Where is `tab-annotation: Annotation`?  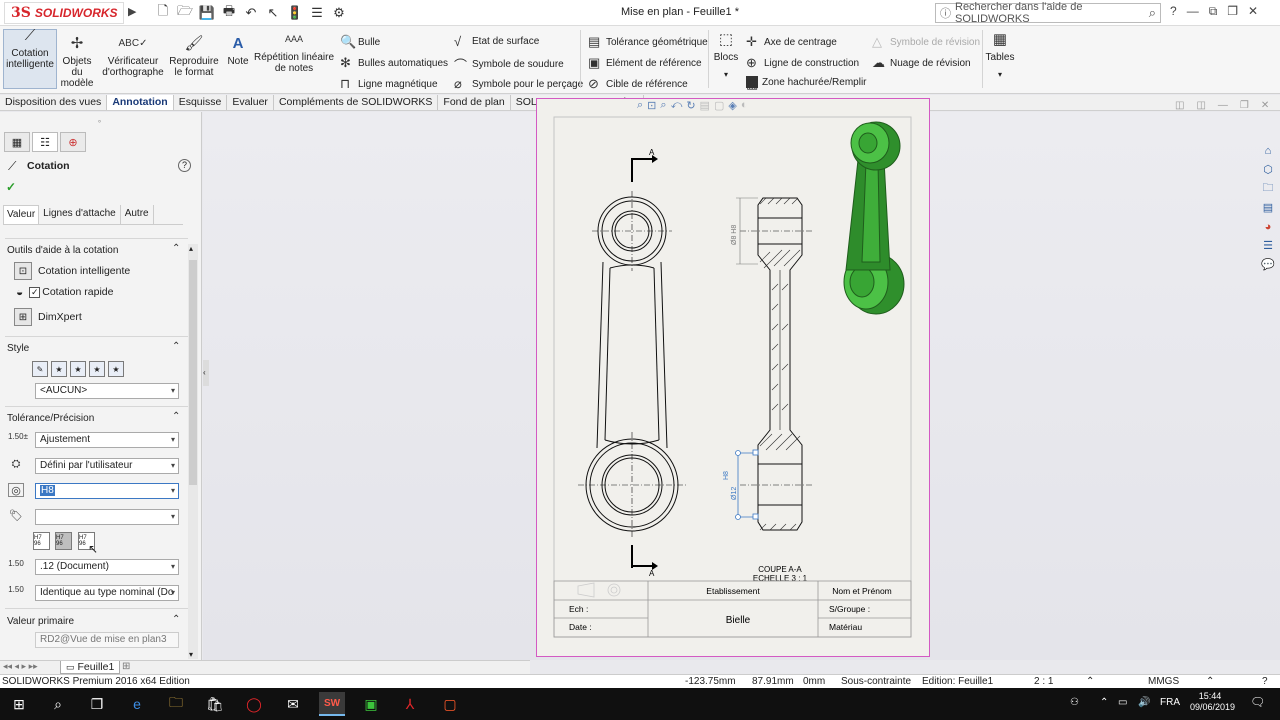 tab-annotation: Annotation is located at coordinates (140, 102).